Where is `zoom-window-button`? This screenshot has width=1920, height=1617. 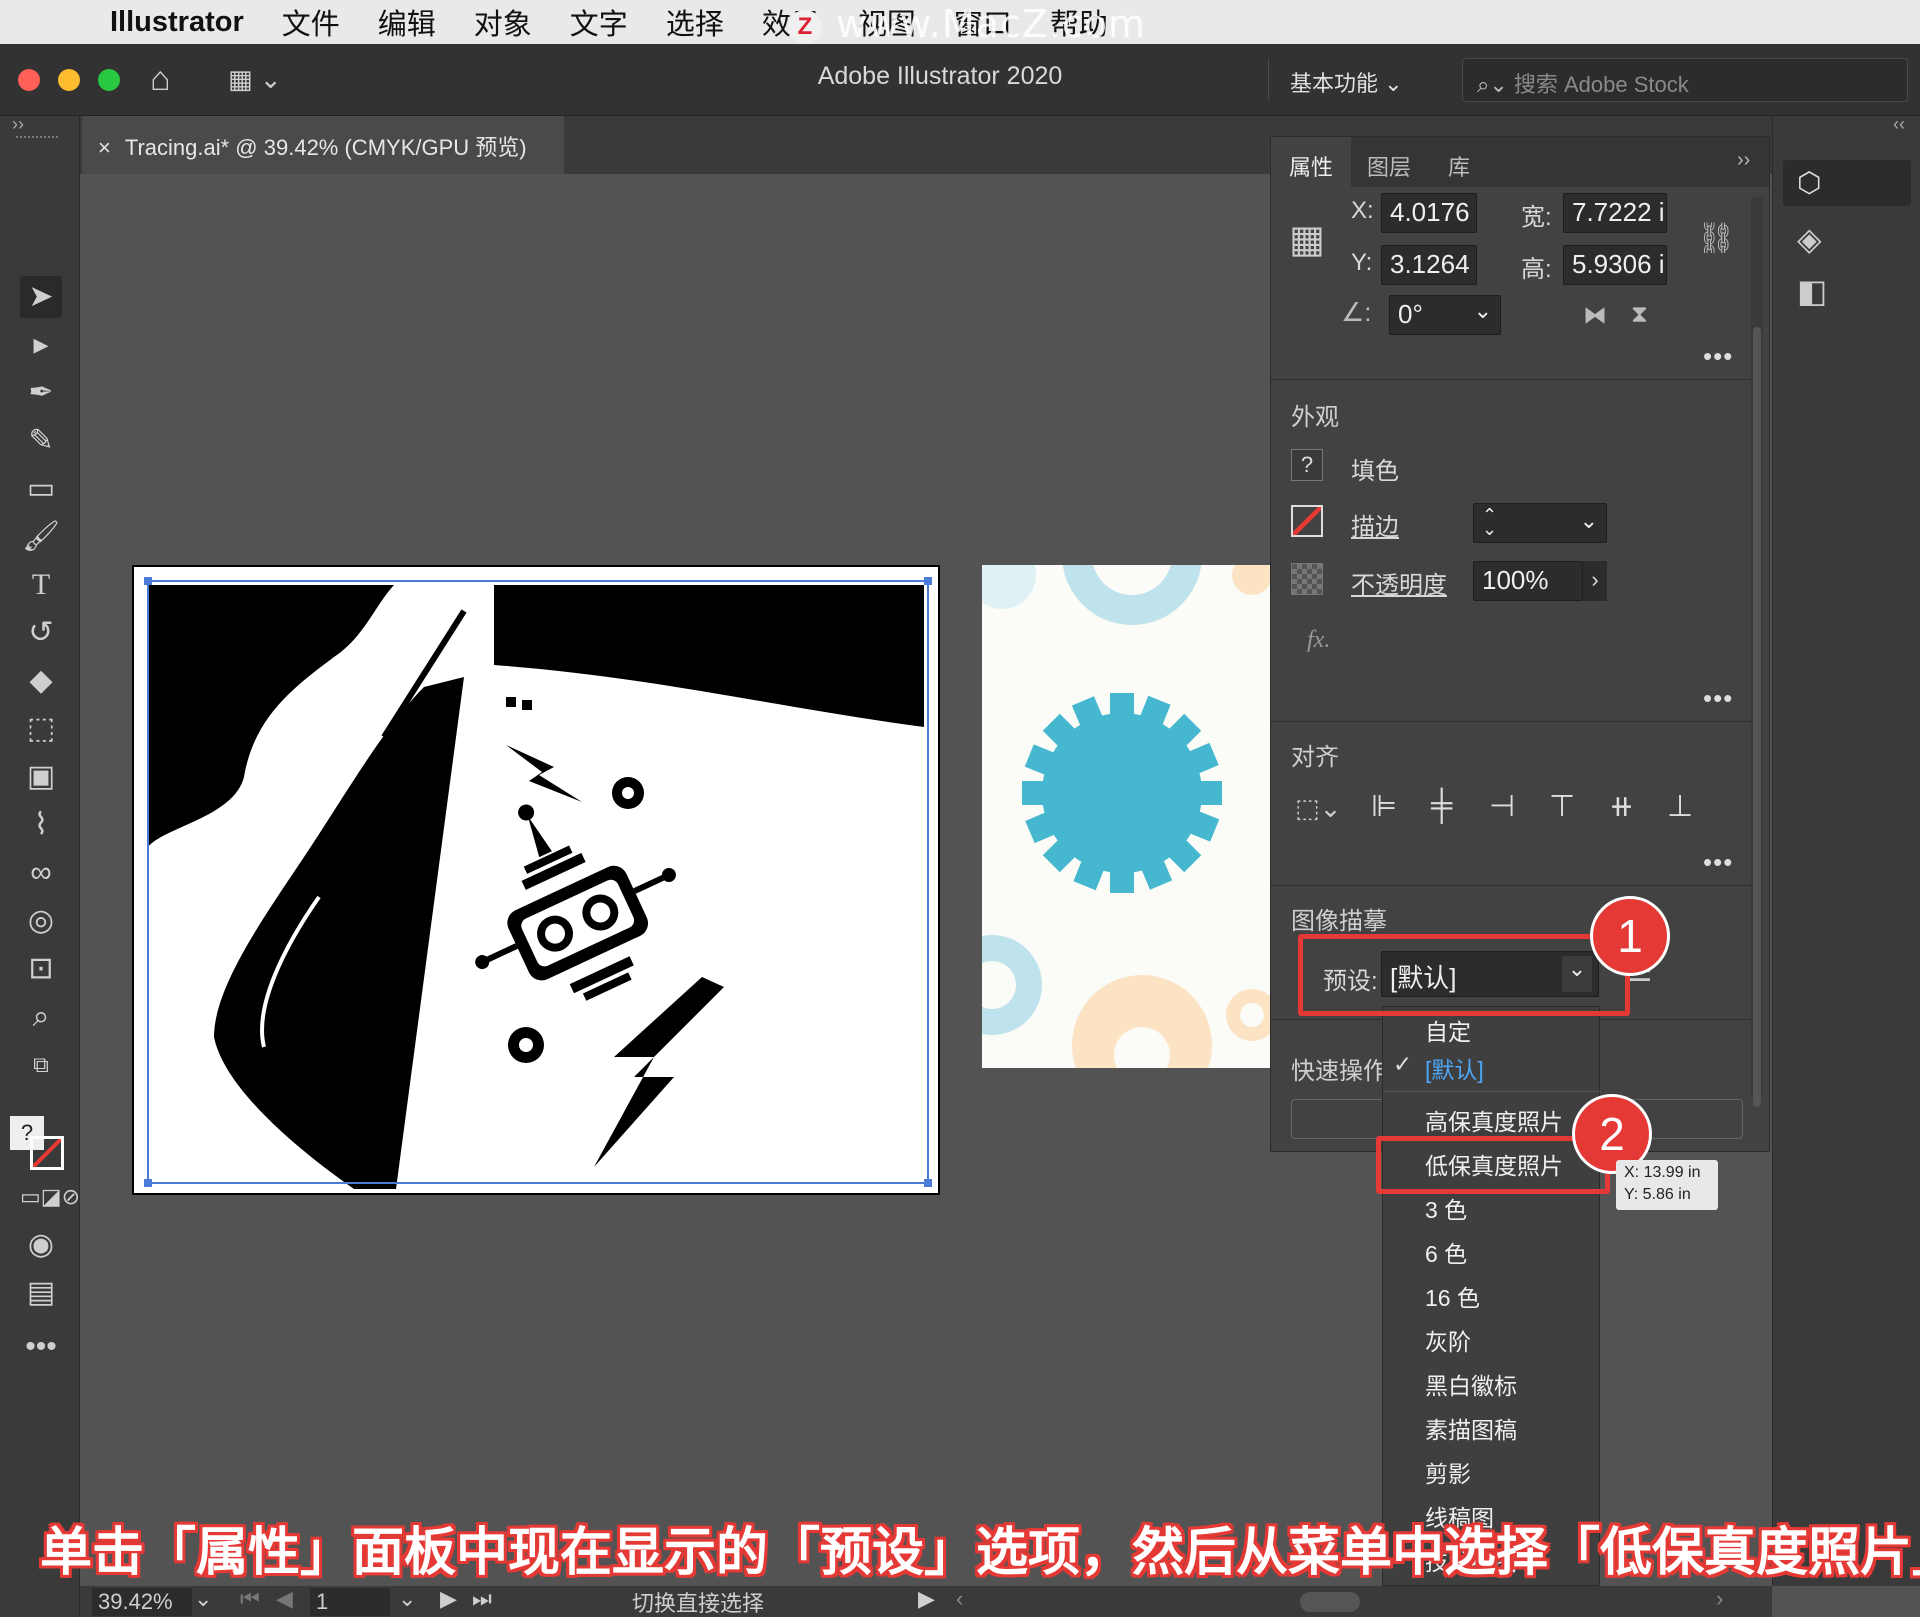 zoom-window-button is located at coordinates (109, 80).